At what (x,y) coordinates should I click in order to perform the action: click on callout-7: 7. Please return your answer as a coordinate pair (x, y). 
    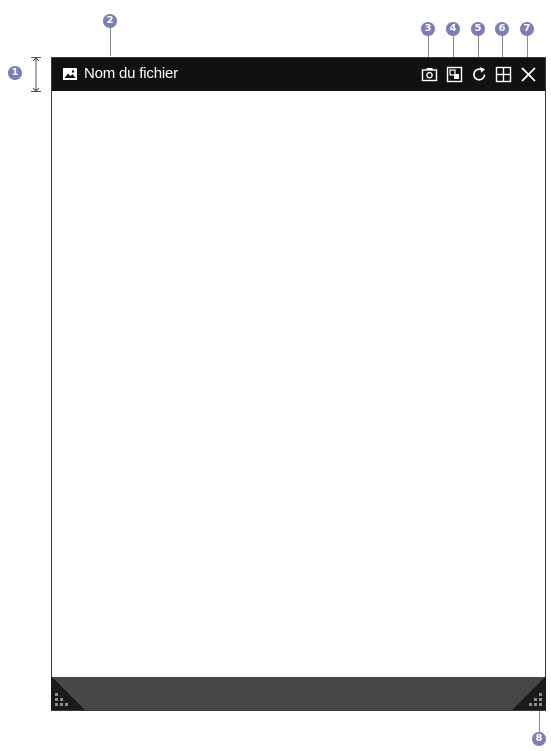
    Looking at the image, I should click on (527, 29).